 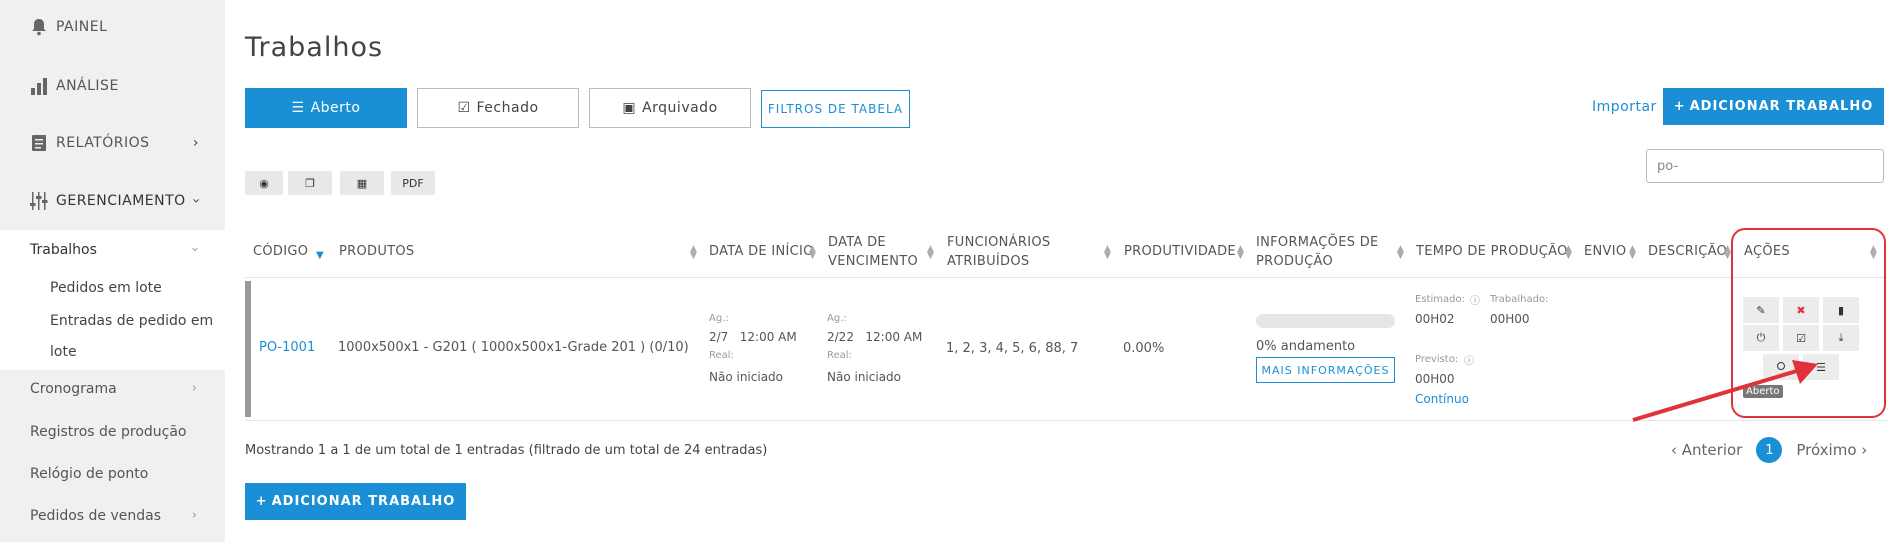 What do you see at coordinates (629, 108) in the screenshot?
I see `inbox-icon: ▣` at bounding box center [629, 108].